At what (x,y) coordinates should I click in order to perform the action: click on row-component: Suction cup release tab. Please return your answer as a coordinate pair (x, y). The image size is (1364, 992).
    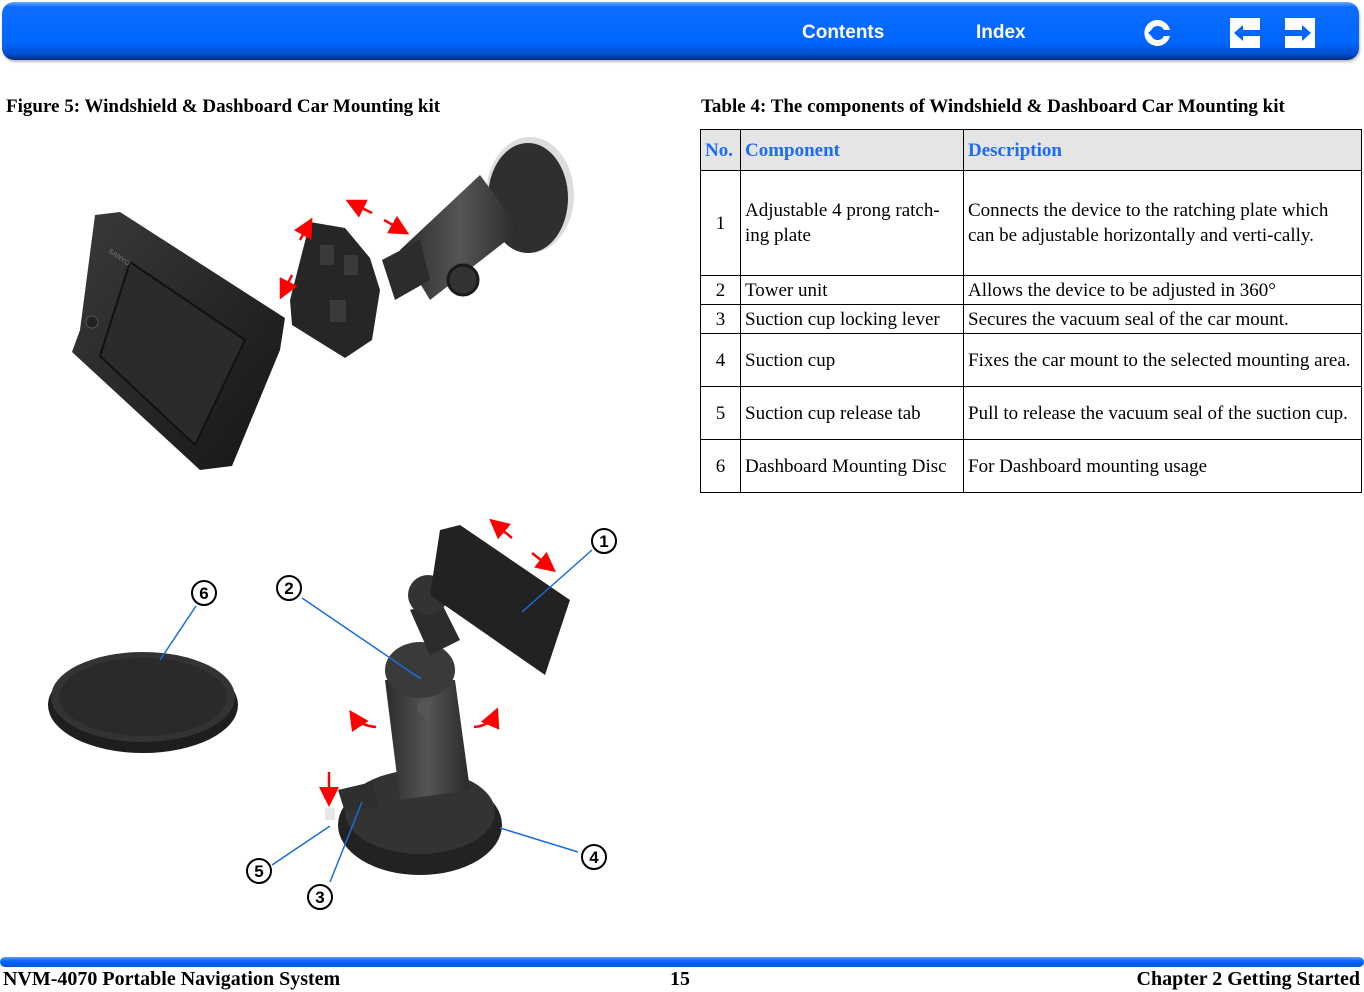
    Looking at the image, I should click on (852, 413).